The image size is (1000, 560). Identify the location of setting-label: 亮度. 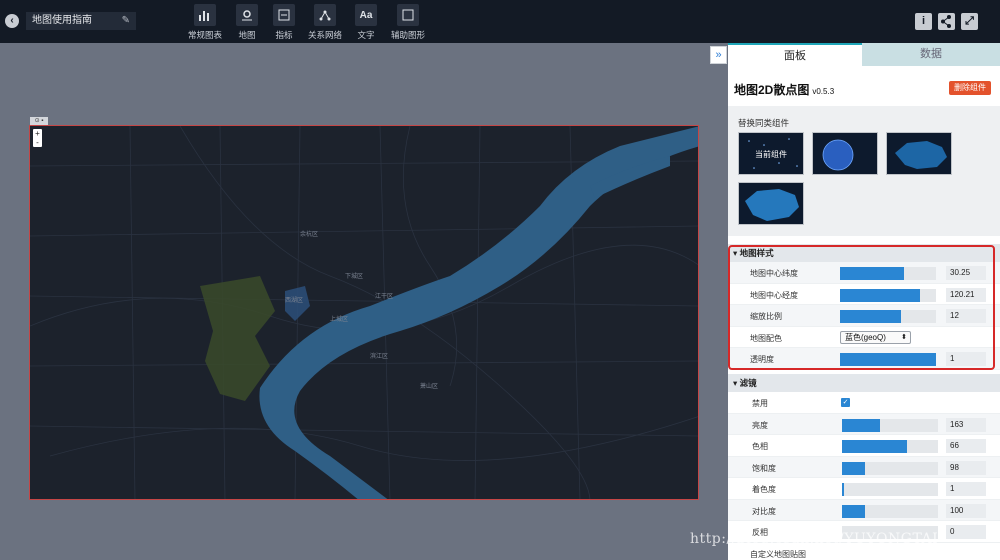
(760, 425).